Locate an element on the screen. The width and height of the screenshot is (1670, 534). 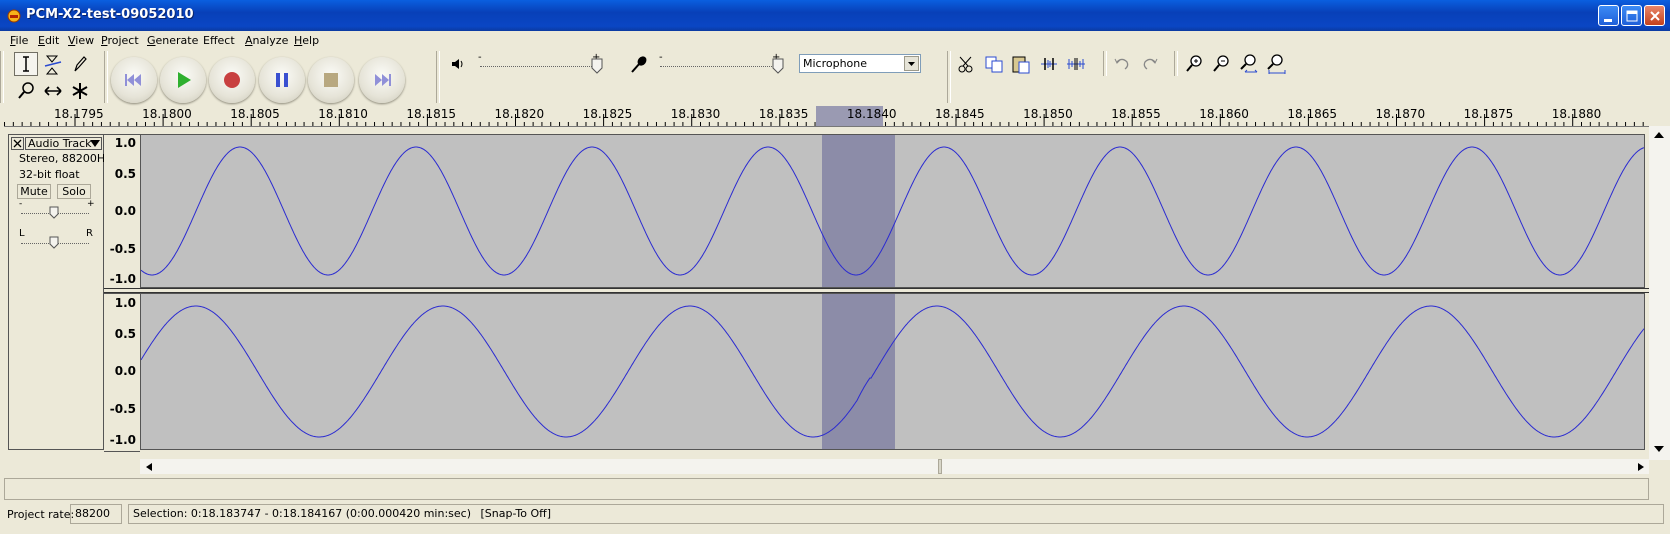
input-source-select: Microphone is located at coordinates (860, 63).